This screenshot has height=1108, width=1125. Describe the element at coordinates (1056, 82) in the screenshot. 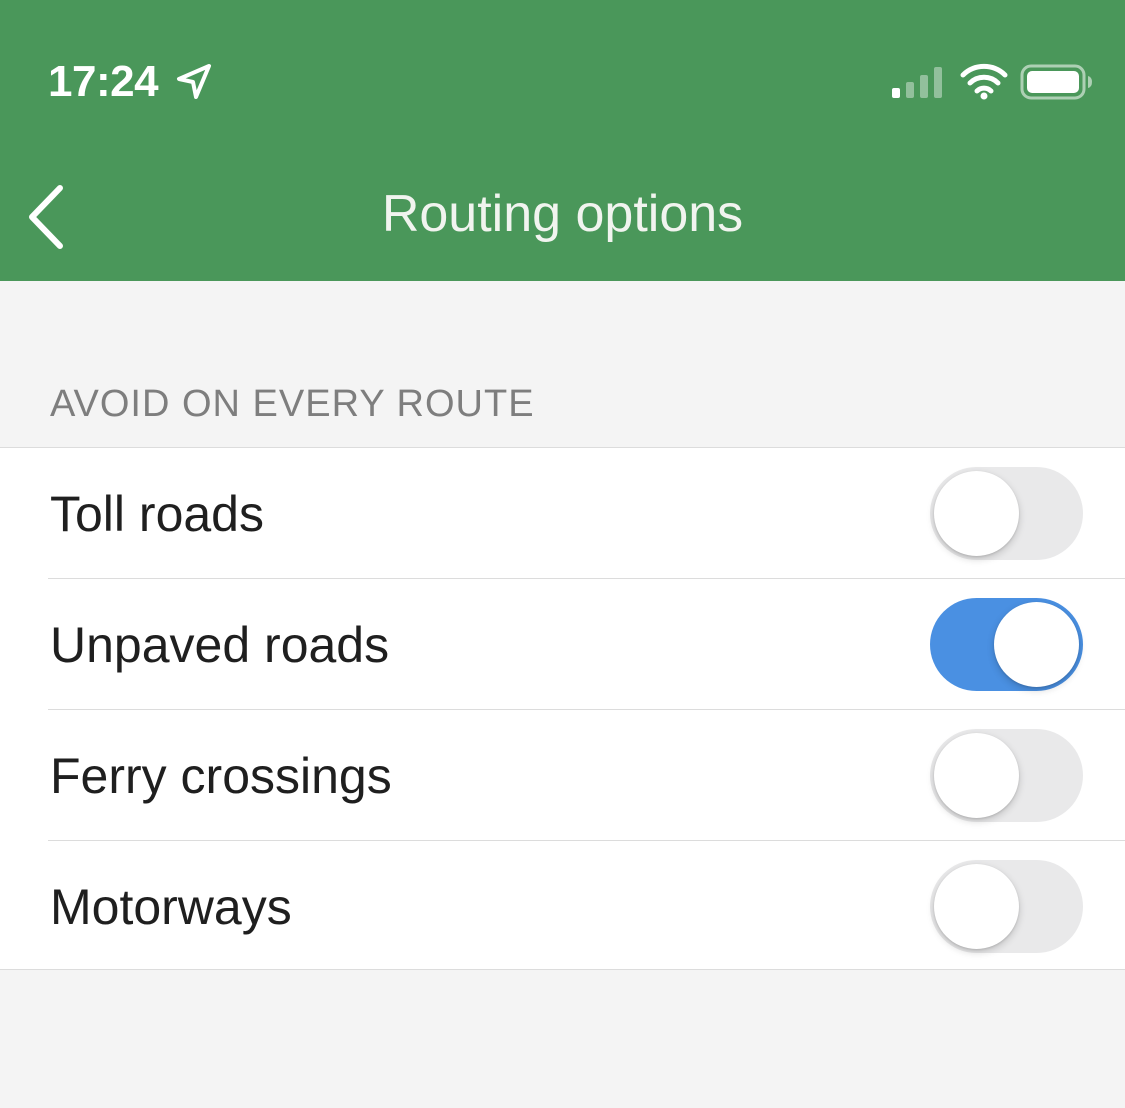

I see `battery-icon` at that location.